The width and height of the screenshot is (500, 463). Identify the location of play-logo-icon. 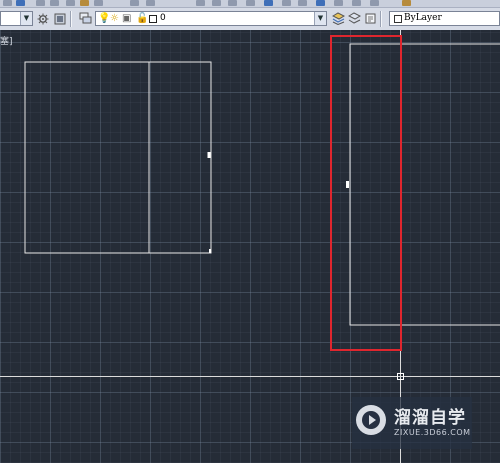
(371, 420).